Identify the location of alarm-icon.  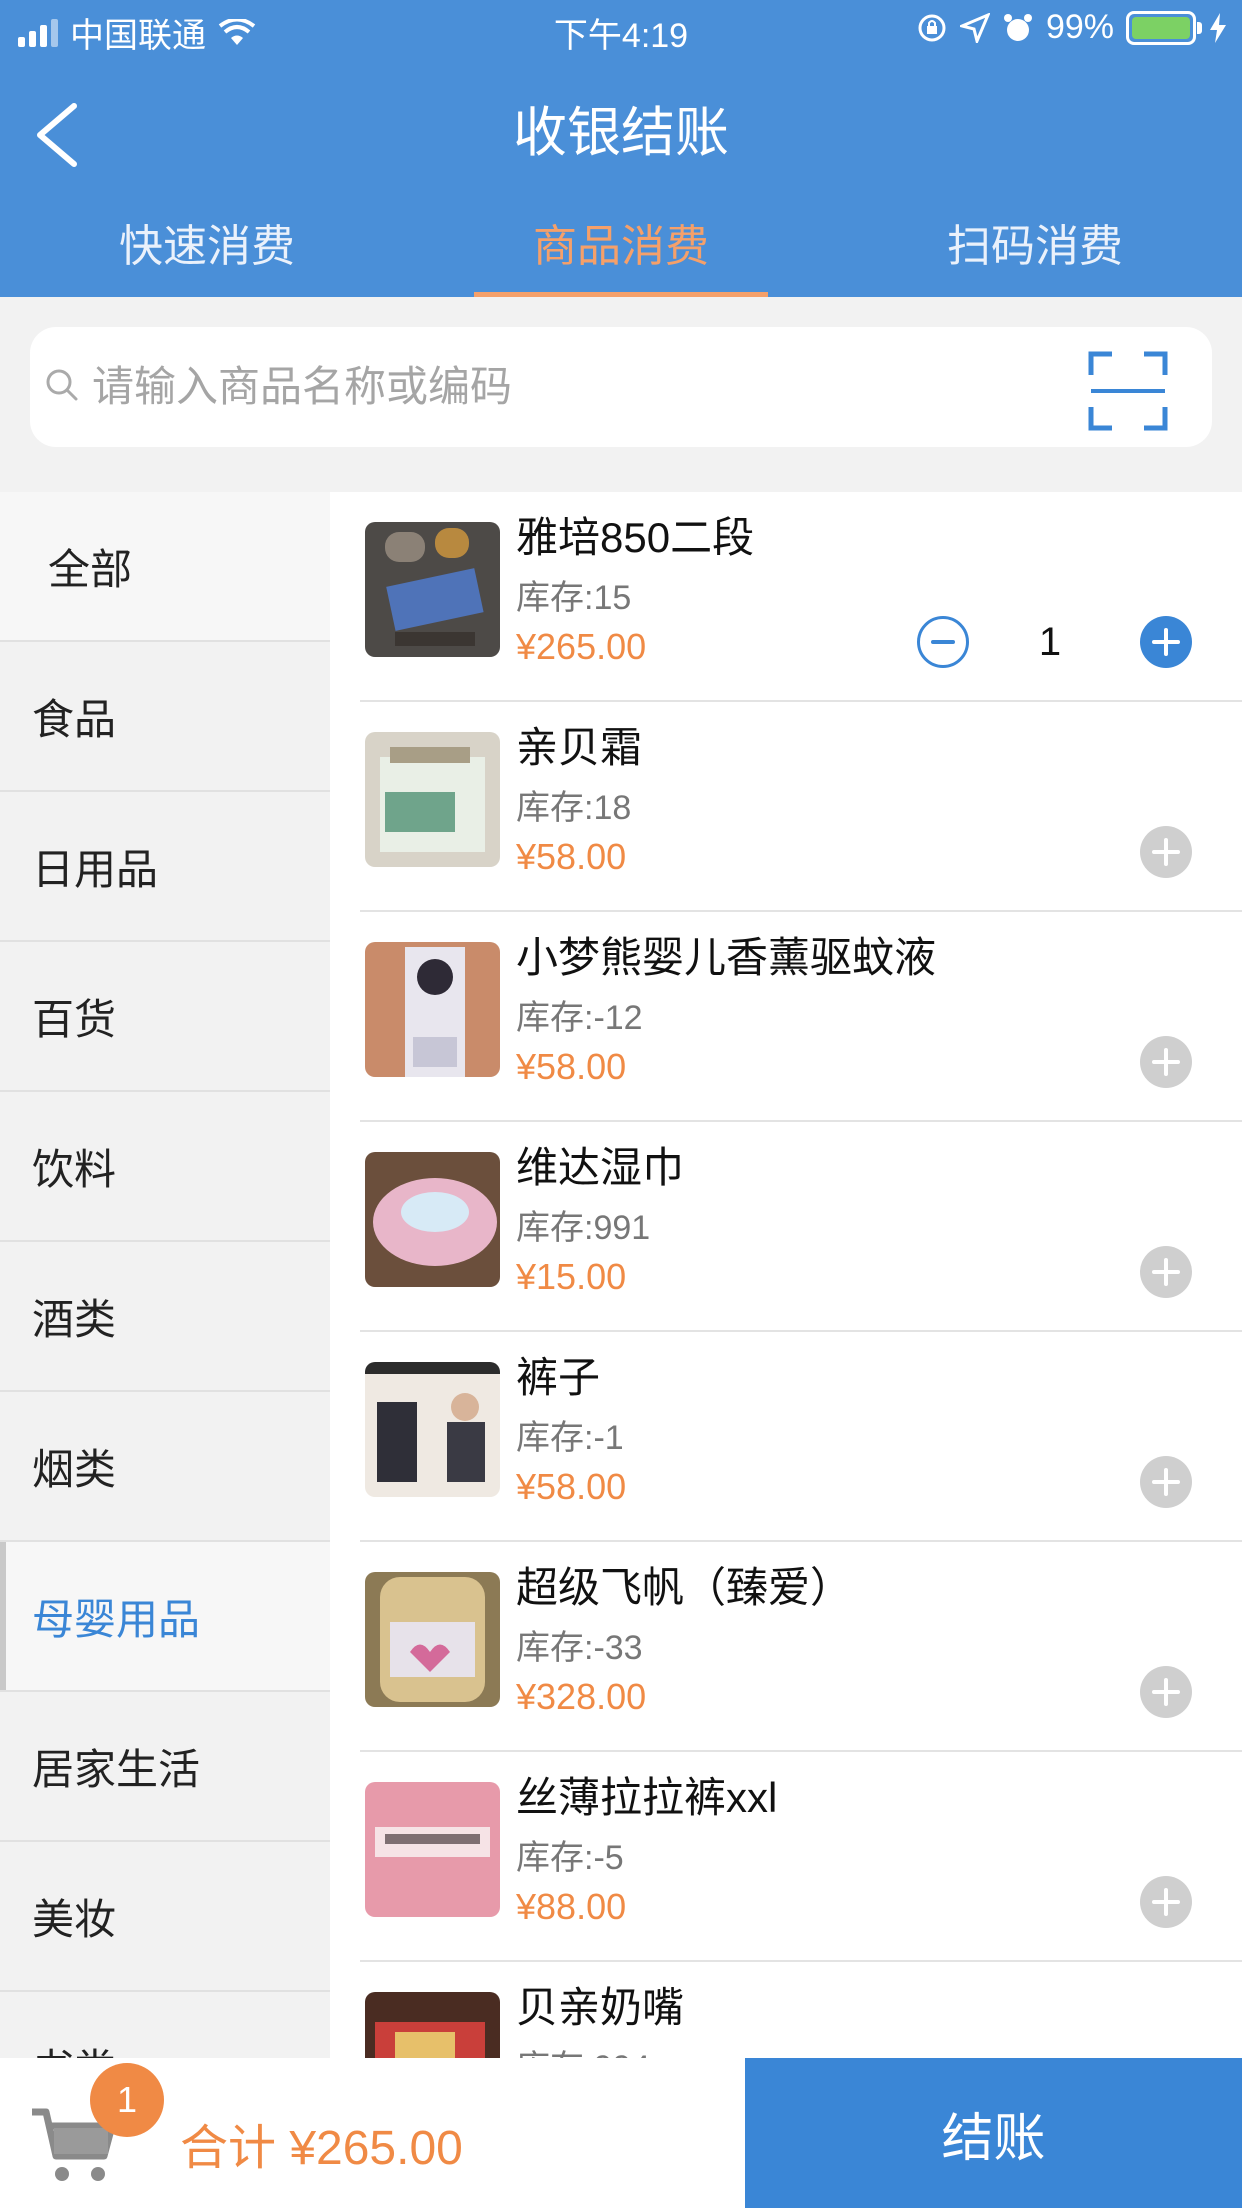
(1017, 27).